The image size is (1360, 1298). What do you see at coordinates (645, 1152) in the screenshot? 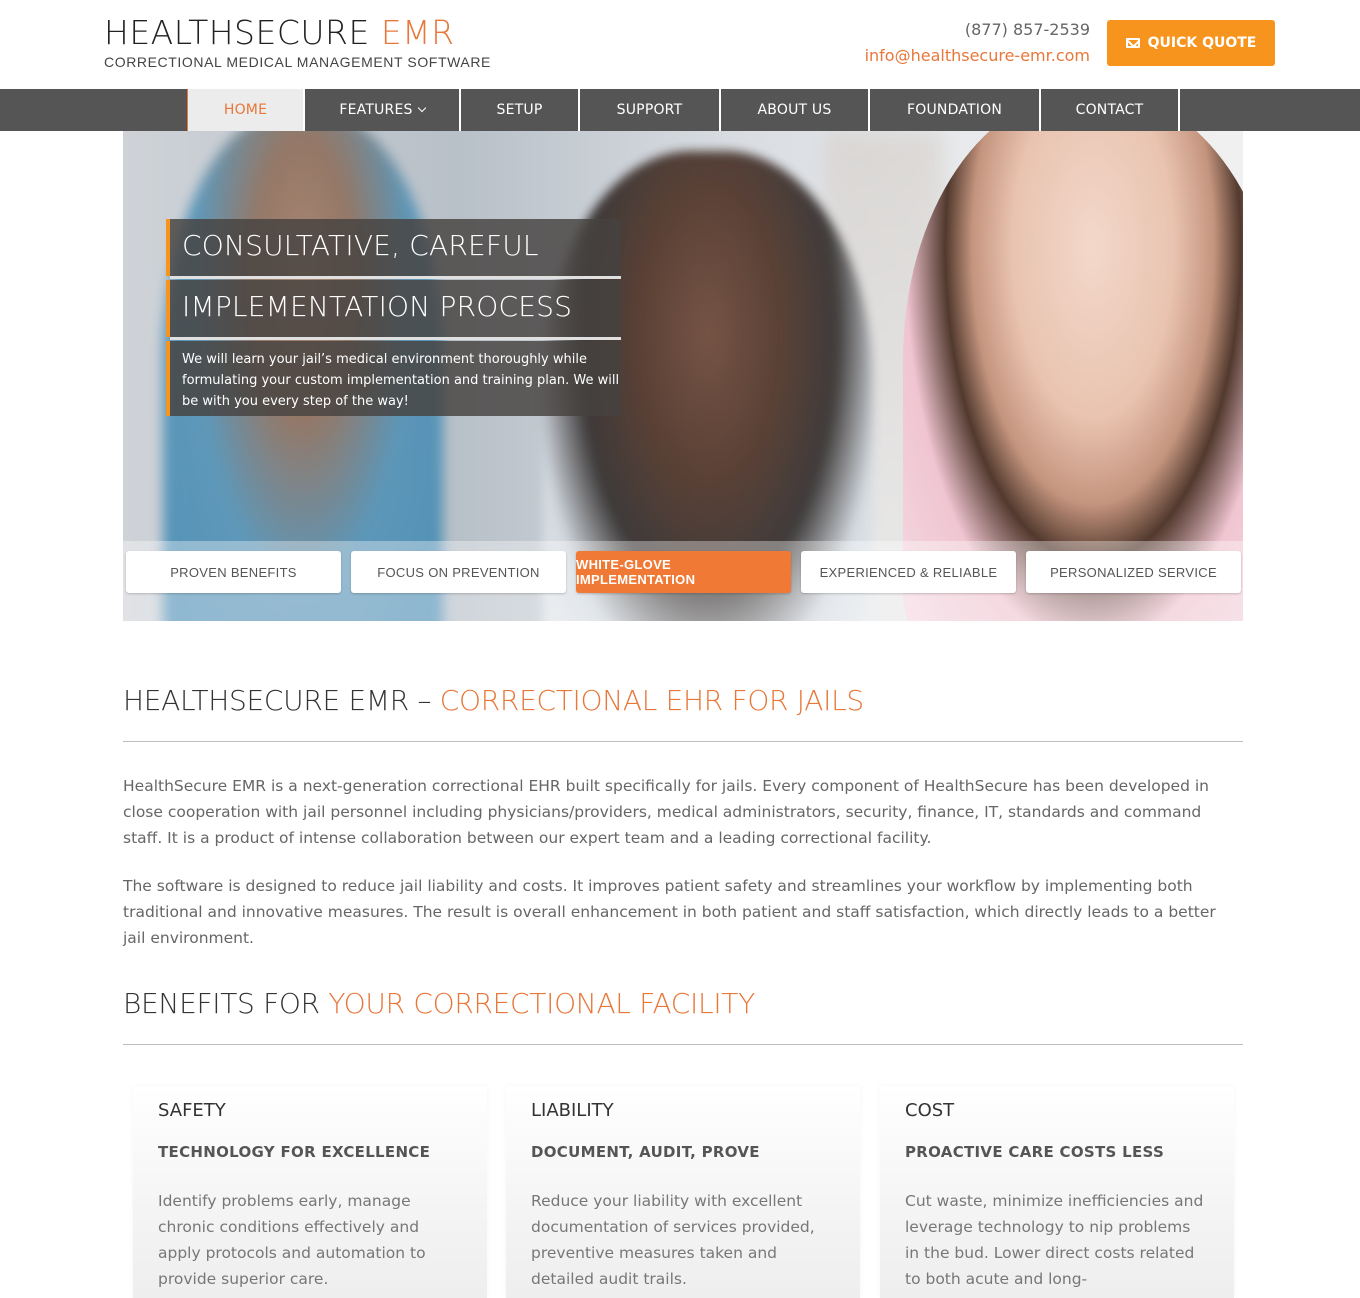
I see `benefit-card-subtitle: DOCUMENT, AUDIT, PROVE` at bounding box center [645, 1152].